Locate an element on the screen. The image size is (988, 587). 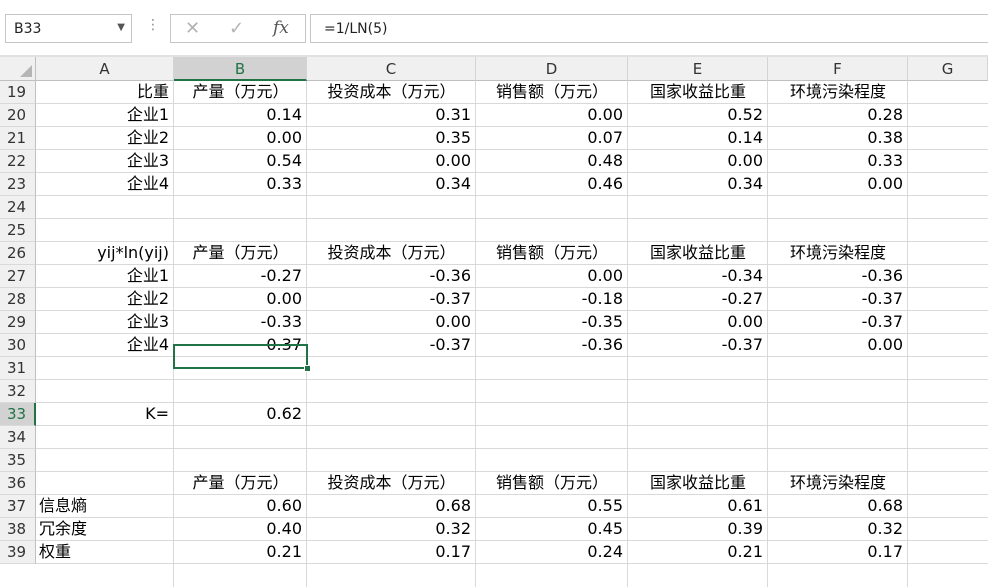
cell-f27: -0.36 is located at coordinates (838, 276).